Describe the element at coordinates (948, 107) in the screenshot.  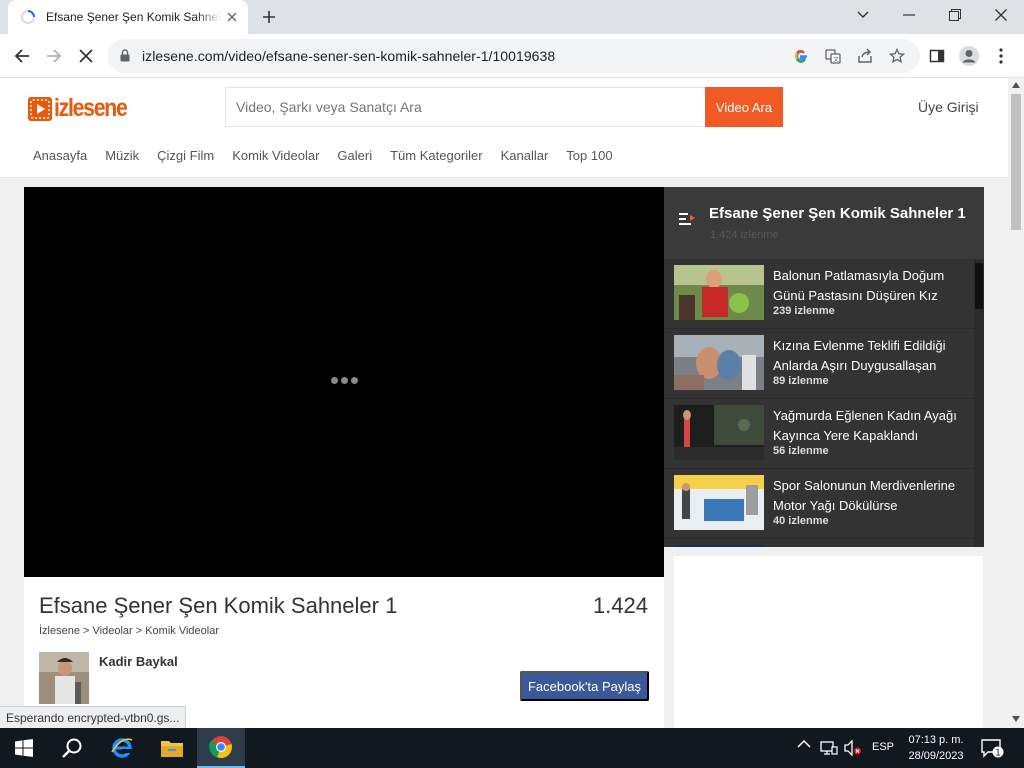
I see `login-link: Üye Girişi` at that location.